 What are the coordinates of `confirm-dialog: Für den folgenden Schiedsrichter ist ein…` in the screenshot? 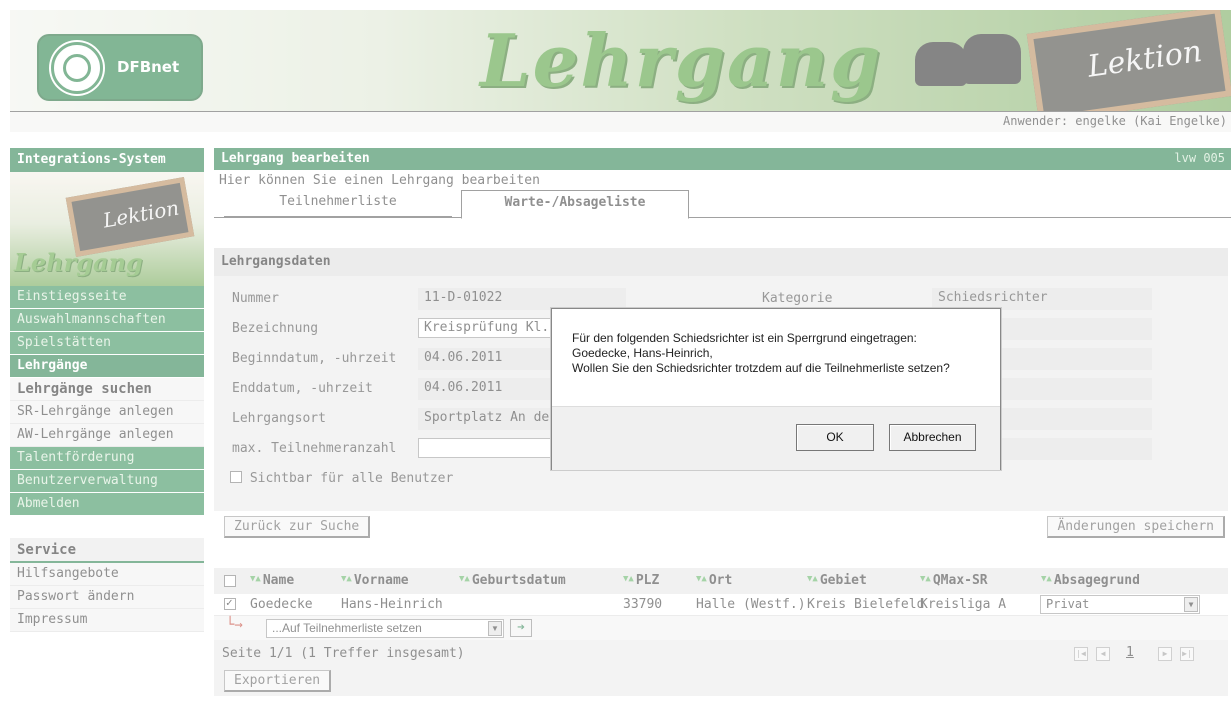 It's located at (776, 389).